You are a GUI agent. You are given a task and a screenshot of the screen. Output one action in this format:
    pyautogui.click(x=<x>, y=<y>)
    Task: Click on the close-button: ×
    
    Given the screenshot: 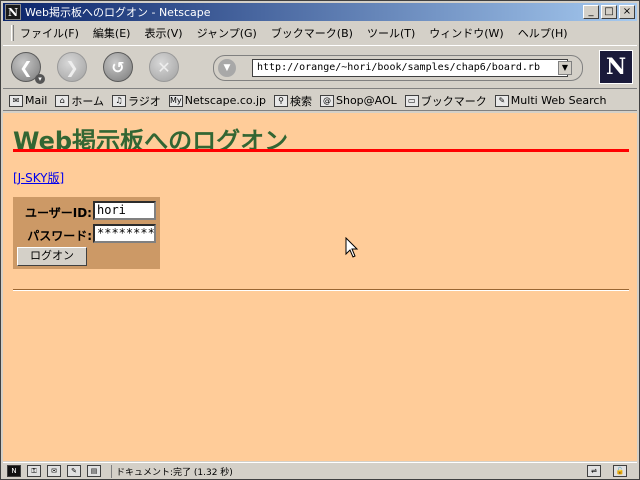 What is the action you would take?
    pyautogui.click(x=627, y=12)
    